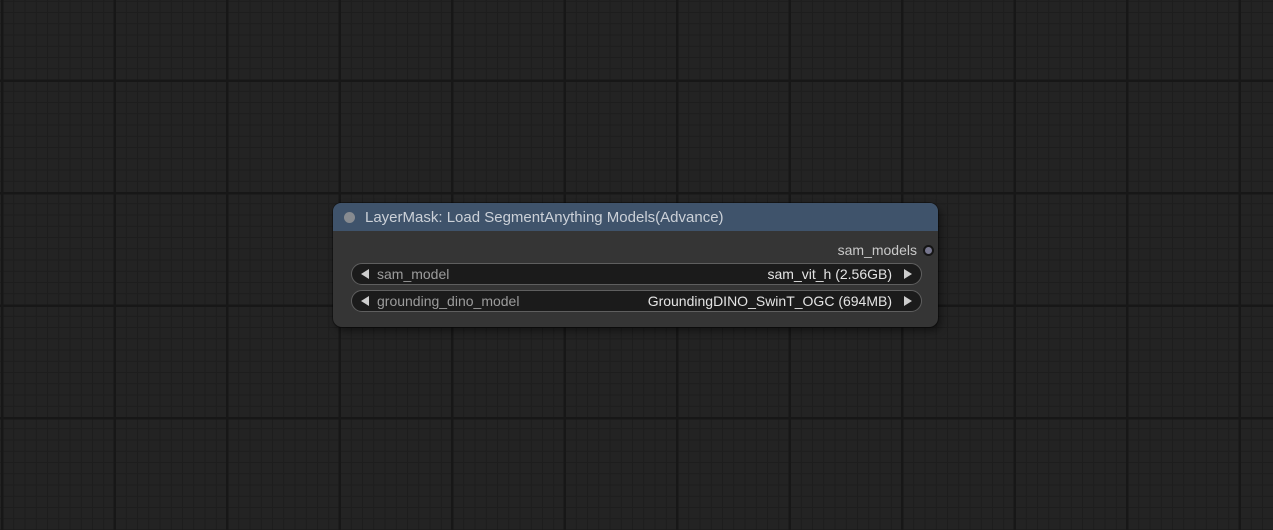 Image resolution: width=1273 pixels, height=530 pixels. I want to click on output-label: sam_models, so click(877, 250).